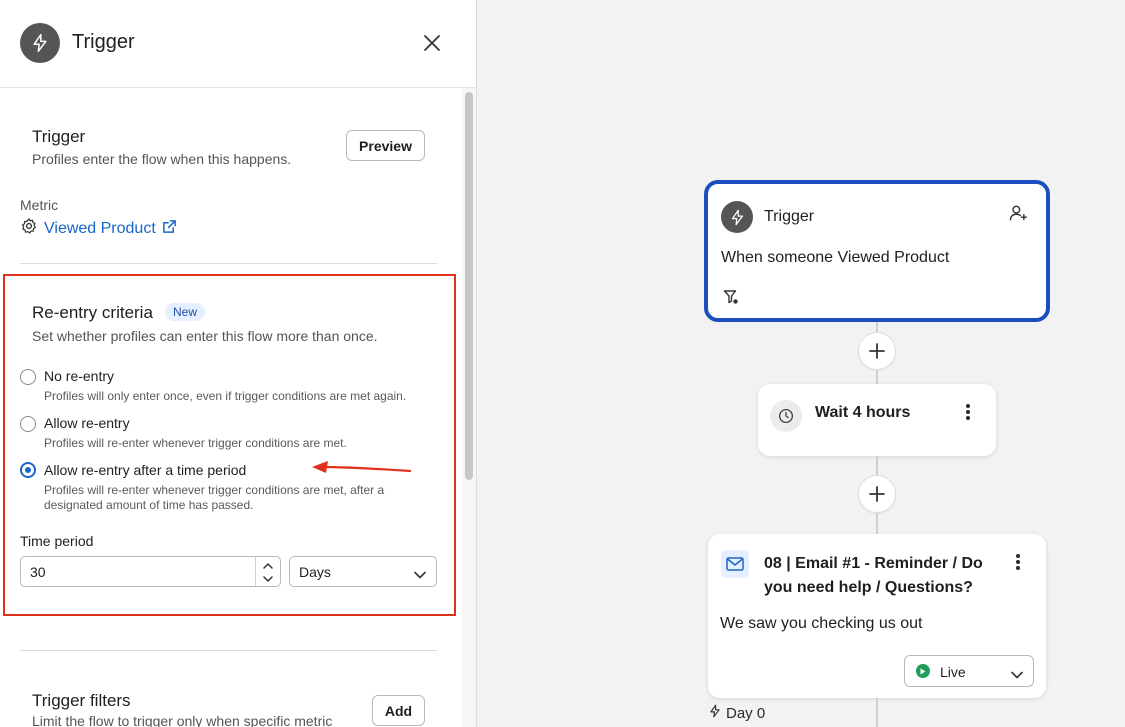  What do you see at coordinates (81, 700) in the screenshot?
I see `trigger-filters-title: Trigger filters` at bounding box center [81, 700].